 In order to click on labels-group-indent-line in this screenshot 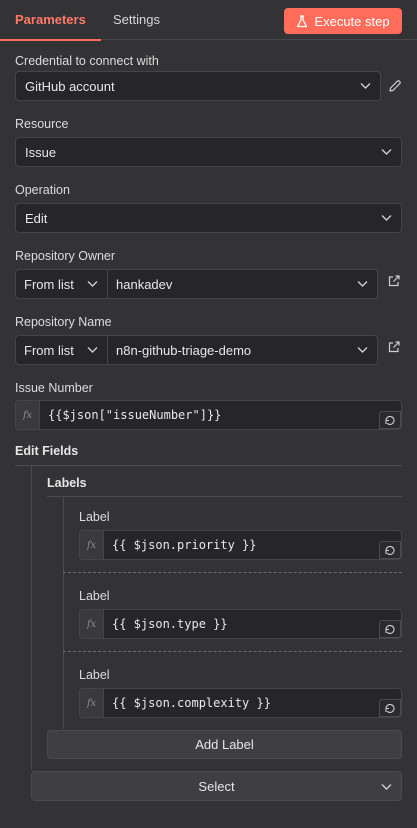, I will do `click(63, 613)`.